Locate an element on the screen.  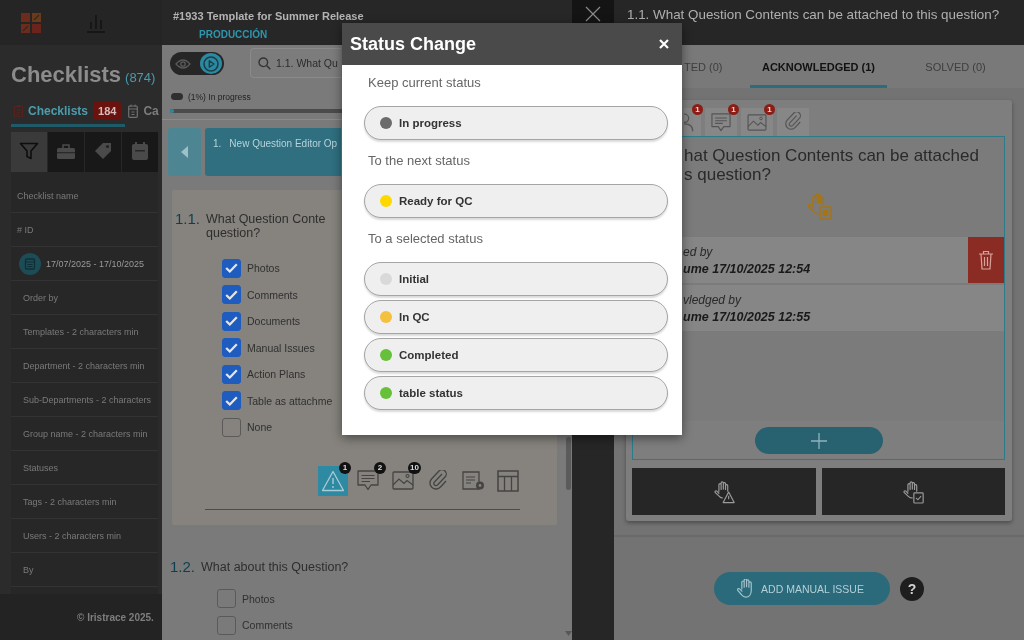
grid-logo-icon is located at coordinates (31, 22).